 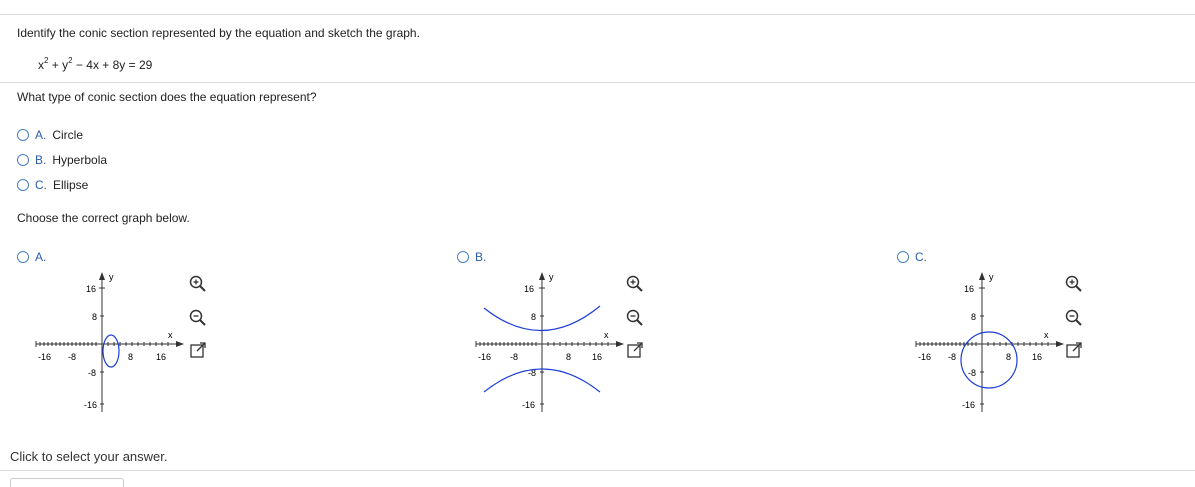 I want to click on bottom-button-partial, so click(x=67, y=482).